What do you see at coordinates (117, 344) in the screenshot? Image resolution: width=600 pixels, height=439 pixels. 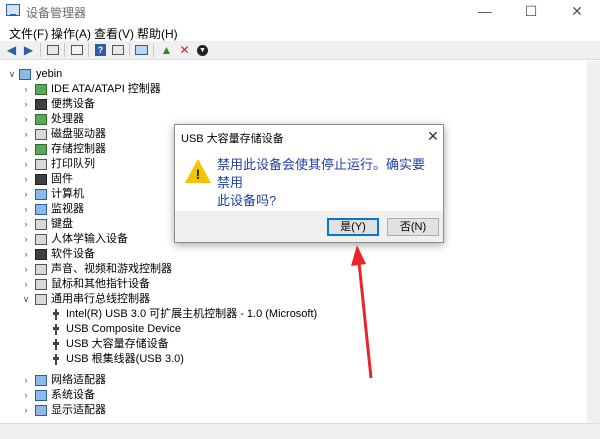 I see `tree-item-label: USB 大容量存储设备` at bounding box center [117, 344].